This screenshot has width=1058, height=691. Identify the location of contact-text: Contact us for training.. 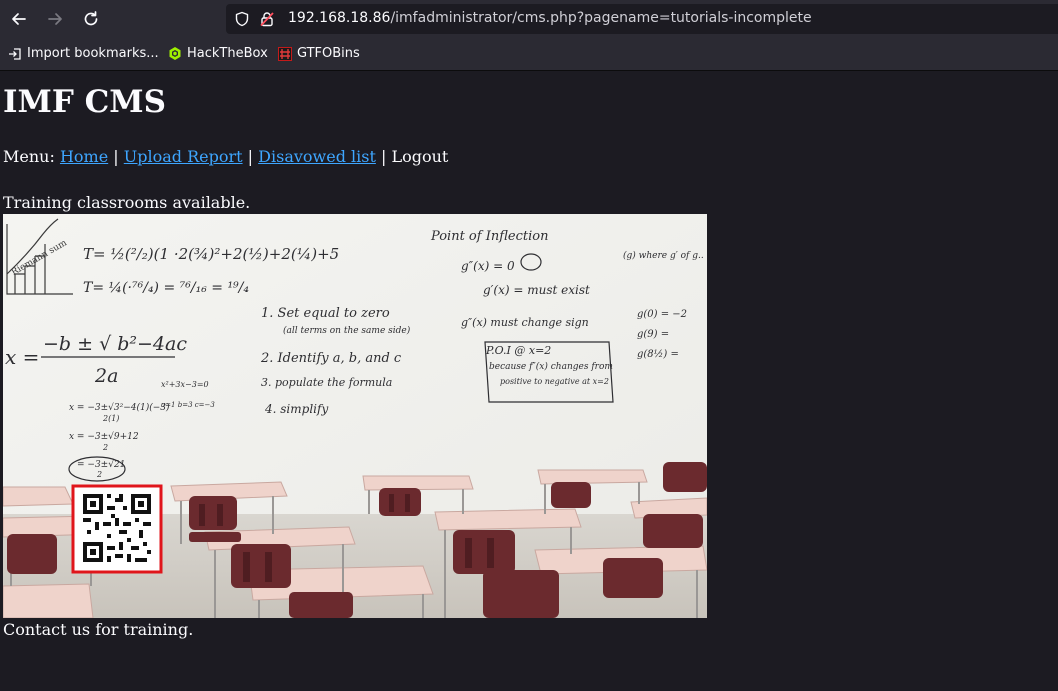
(98, 629).